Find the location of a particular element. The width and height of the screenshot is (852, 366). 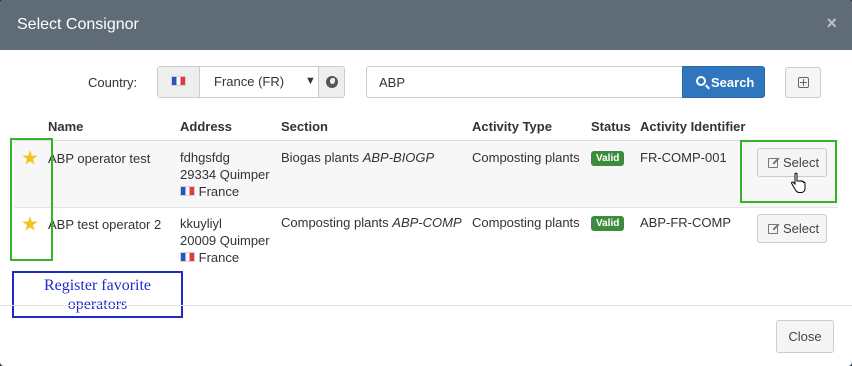

address-line2: 29334 Quimper is located at coordinates (225, 174).